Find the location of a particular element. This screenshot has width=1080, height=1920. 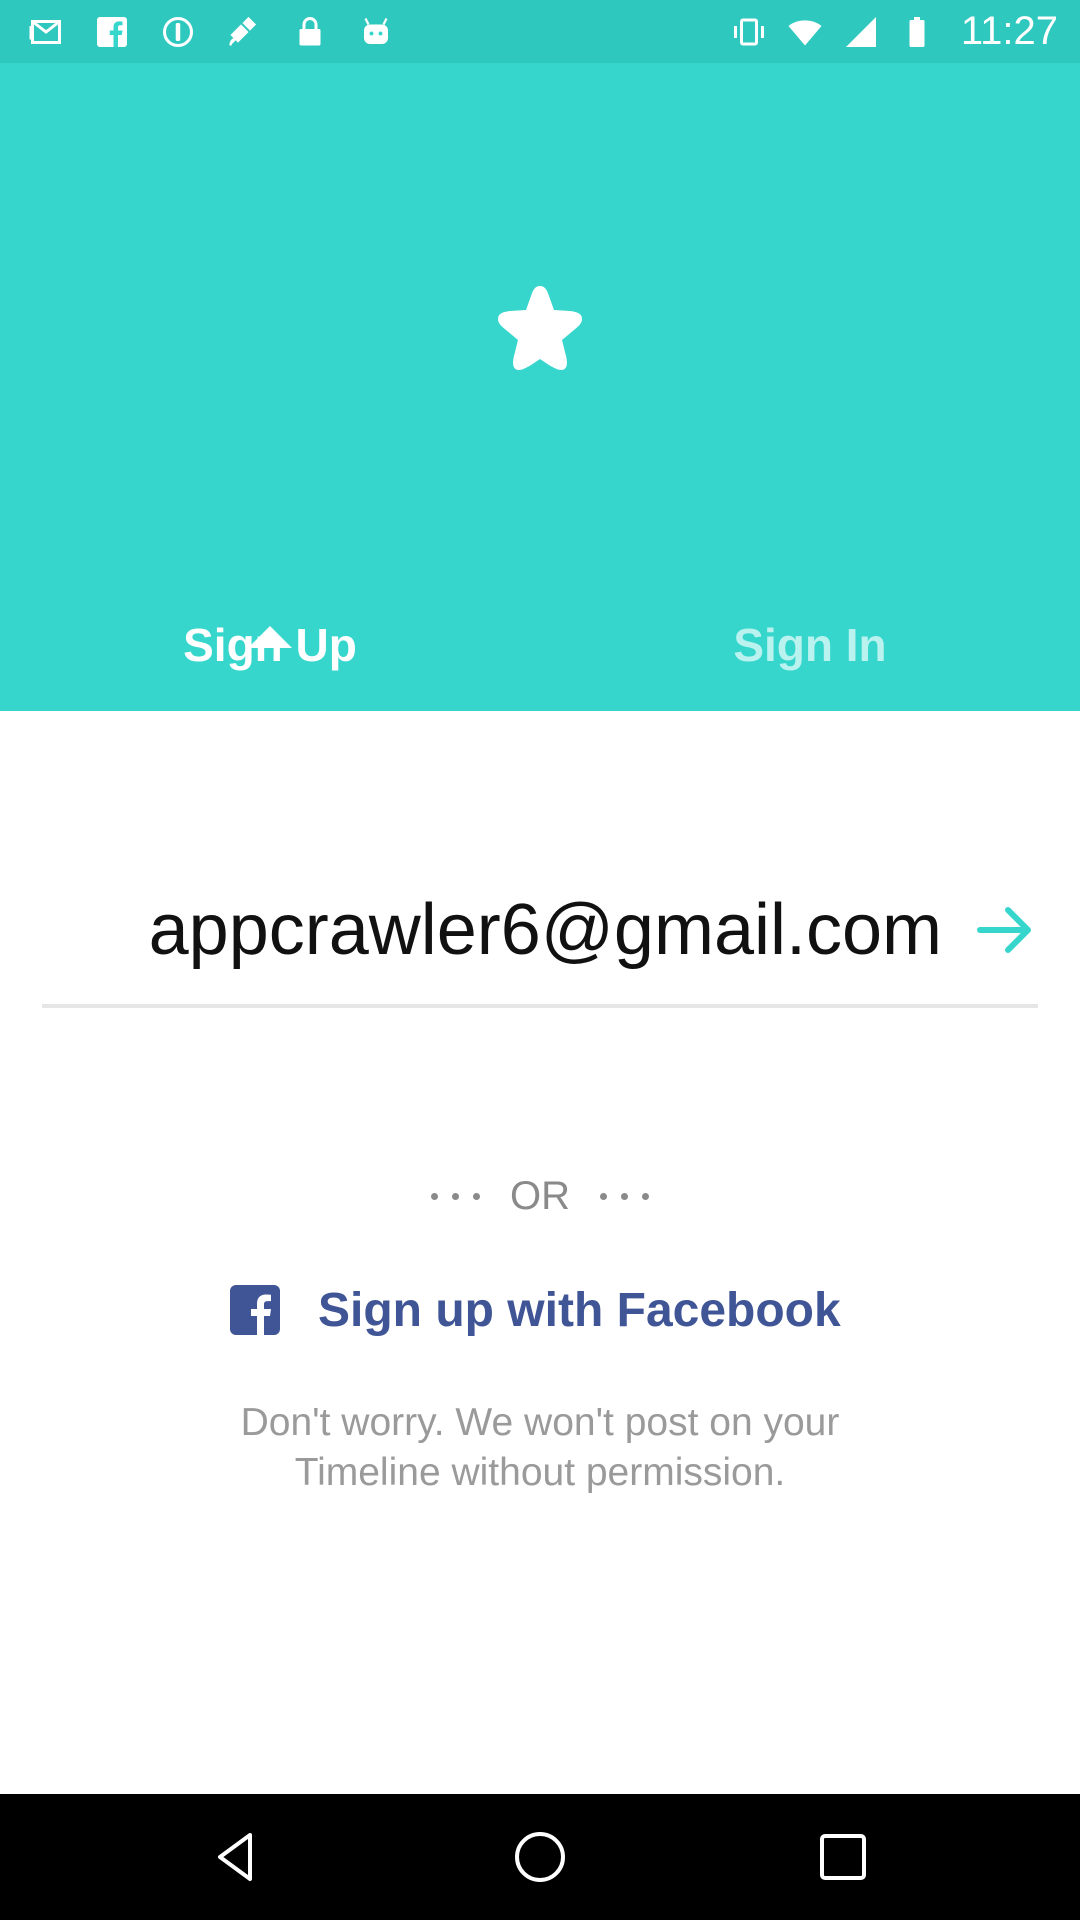

auth-tabs: Sign Up Sign In is located at coordinates (540, 654).